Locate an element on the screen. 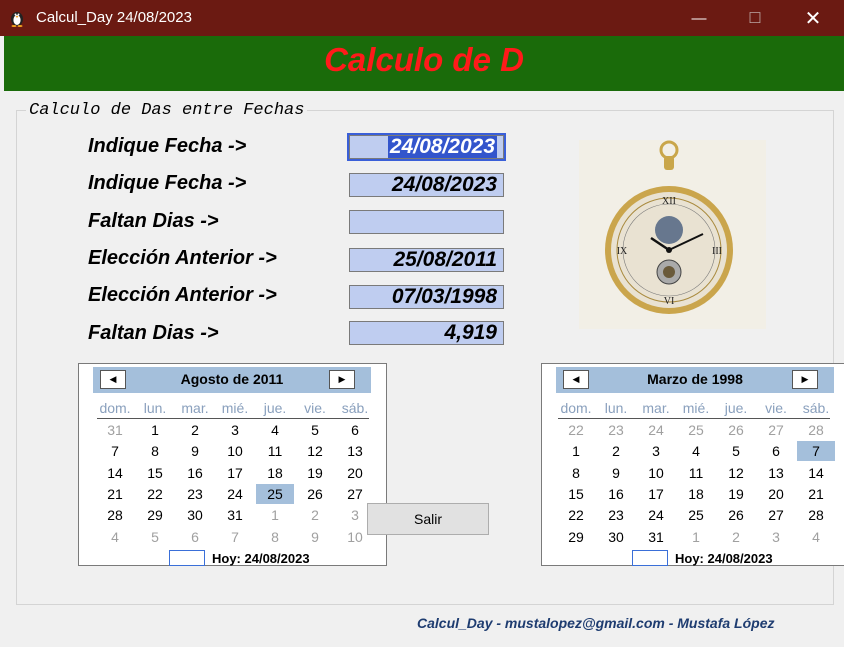 The width and height of the screenshot is (844, 647). prev-election-input-1: 25/08/2011 is located at coordinates (426, 260).